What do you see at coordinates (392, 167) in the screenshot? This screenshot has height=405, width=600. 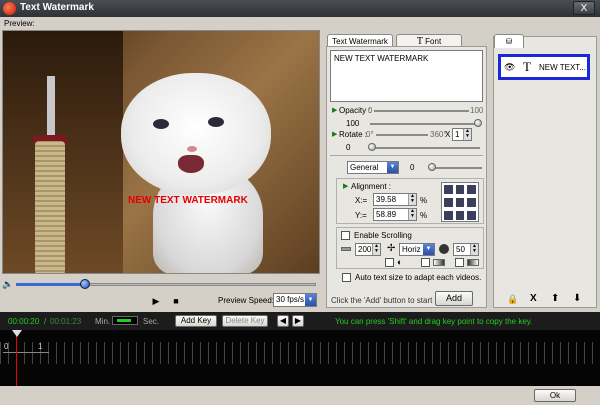 I see `chevron-down-icon: ▼` at bounding box center [392, 167].